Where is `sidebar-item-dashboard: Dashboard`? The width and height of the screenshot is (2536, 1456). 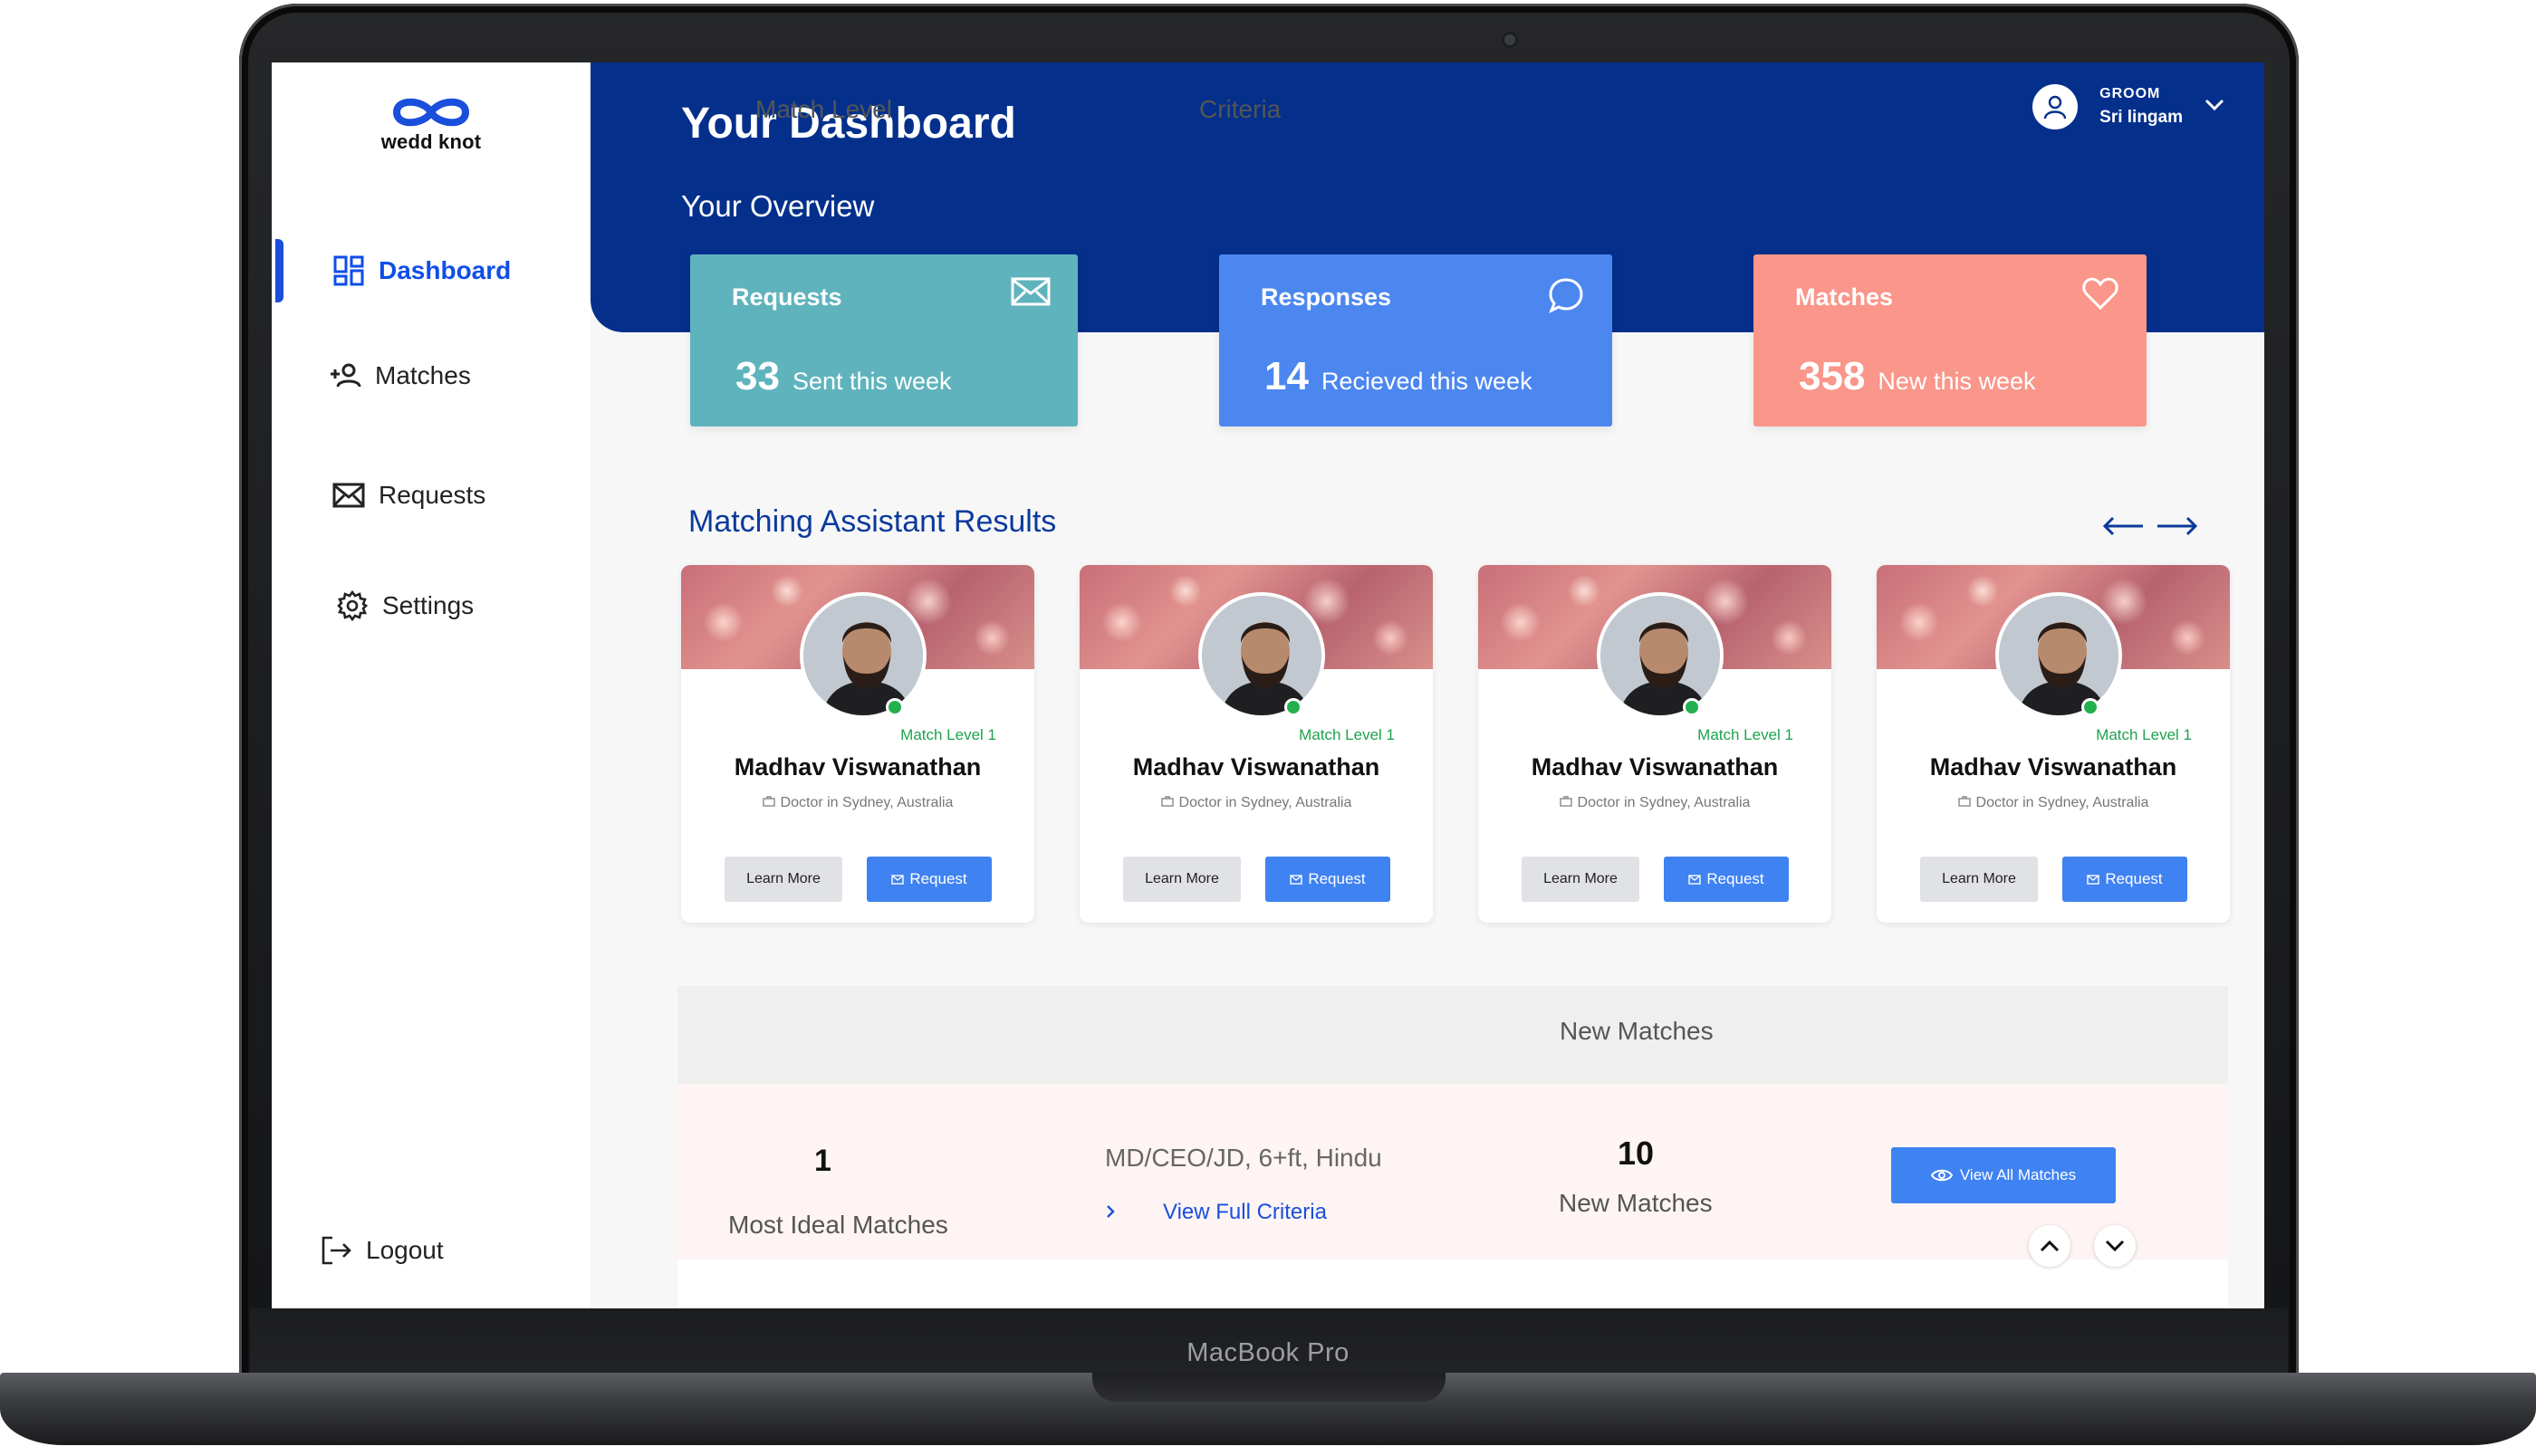 sidebar-item-dashboard: Dashboard is located at coordinates (431, 271).